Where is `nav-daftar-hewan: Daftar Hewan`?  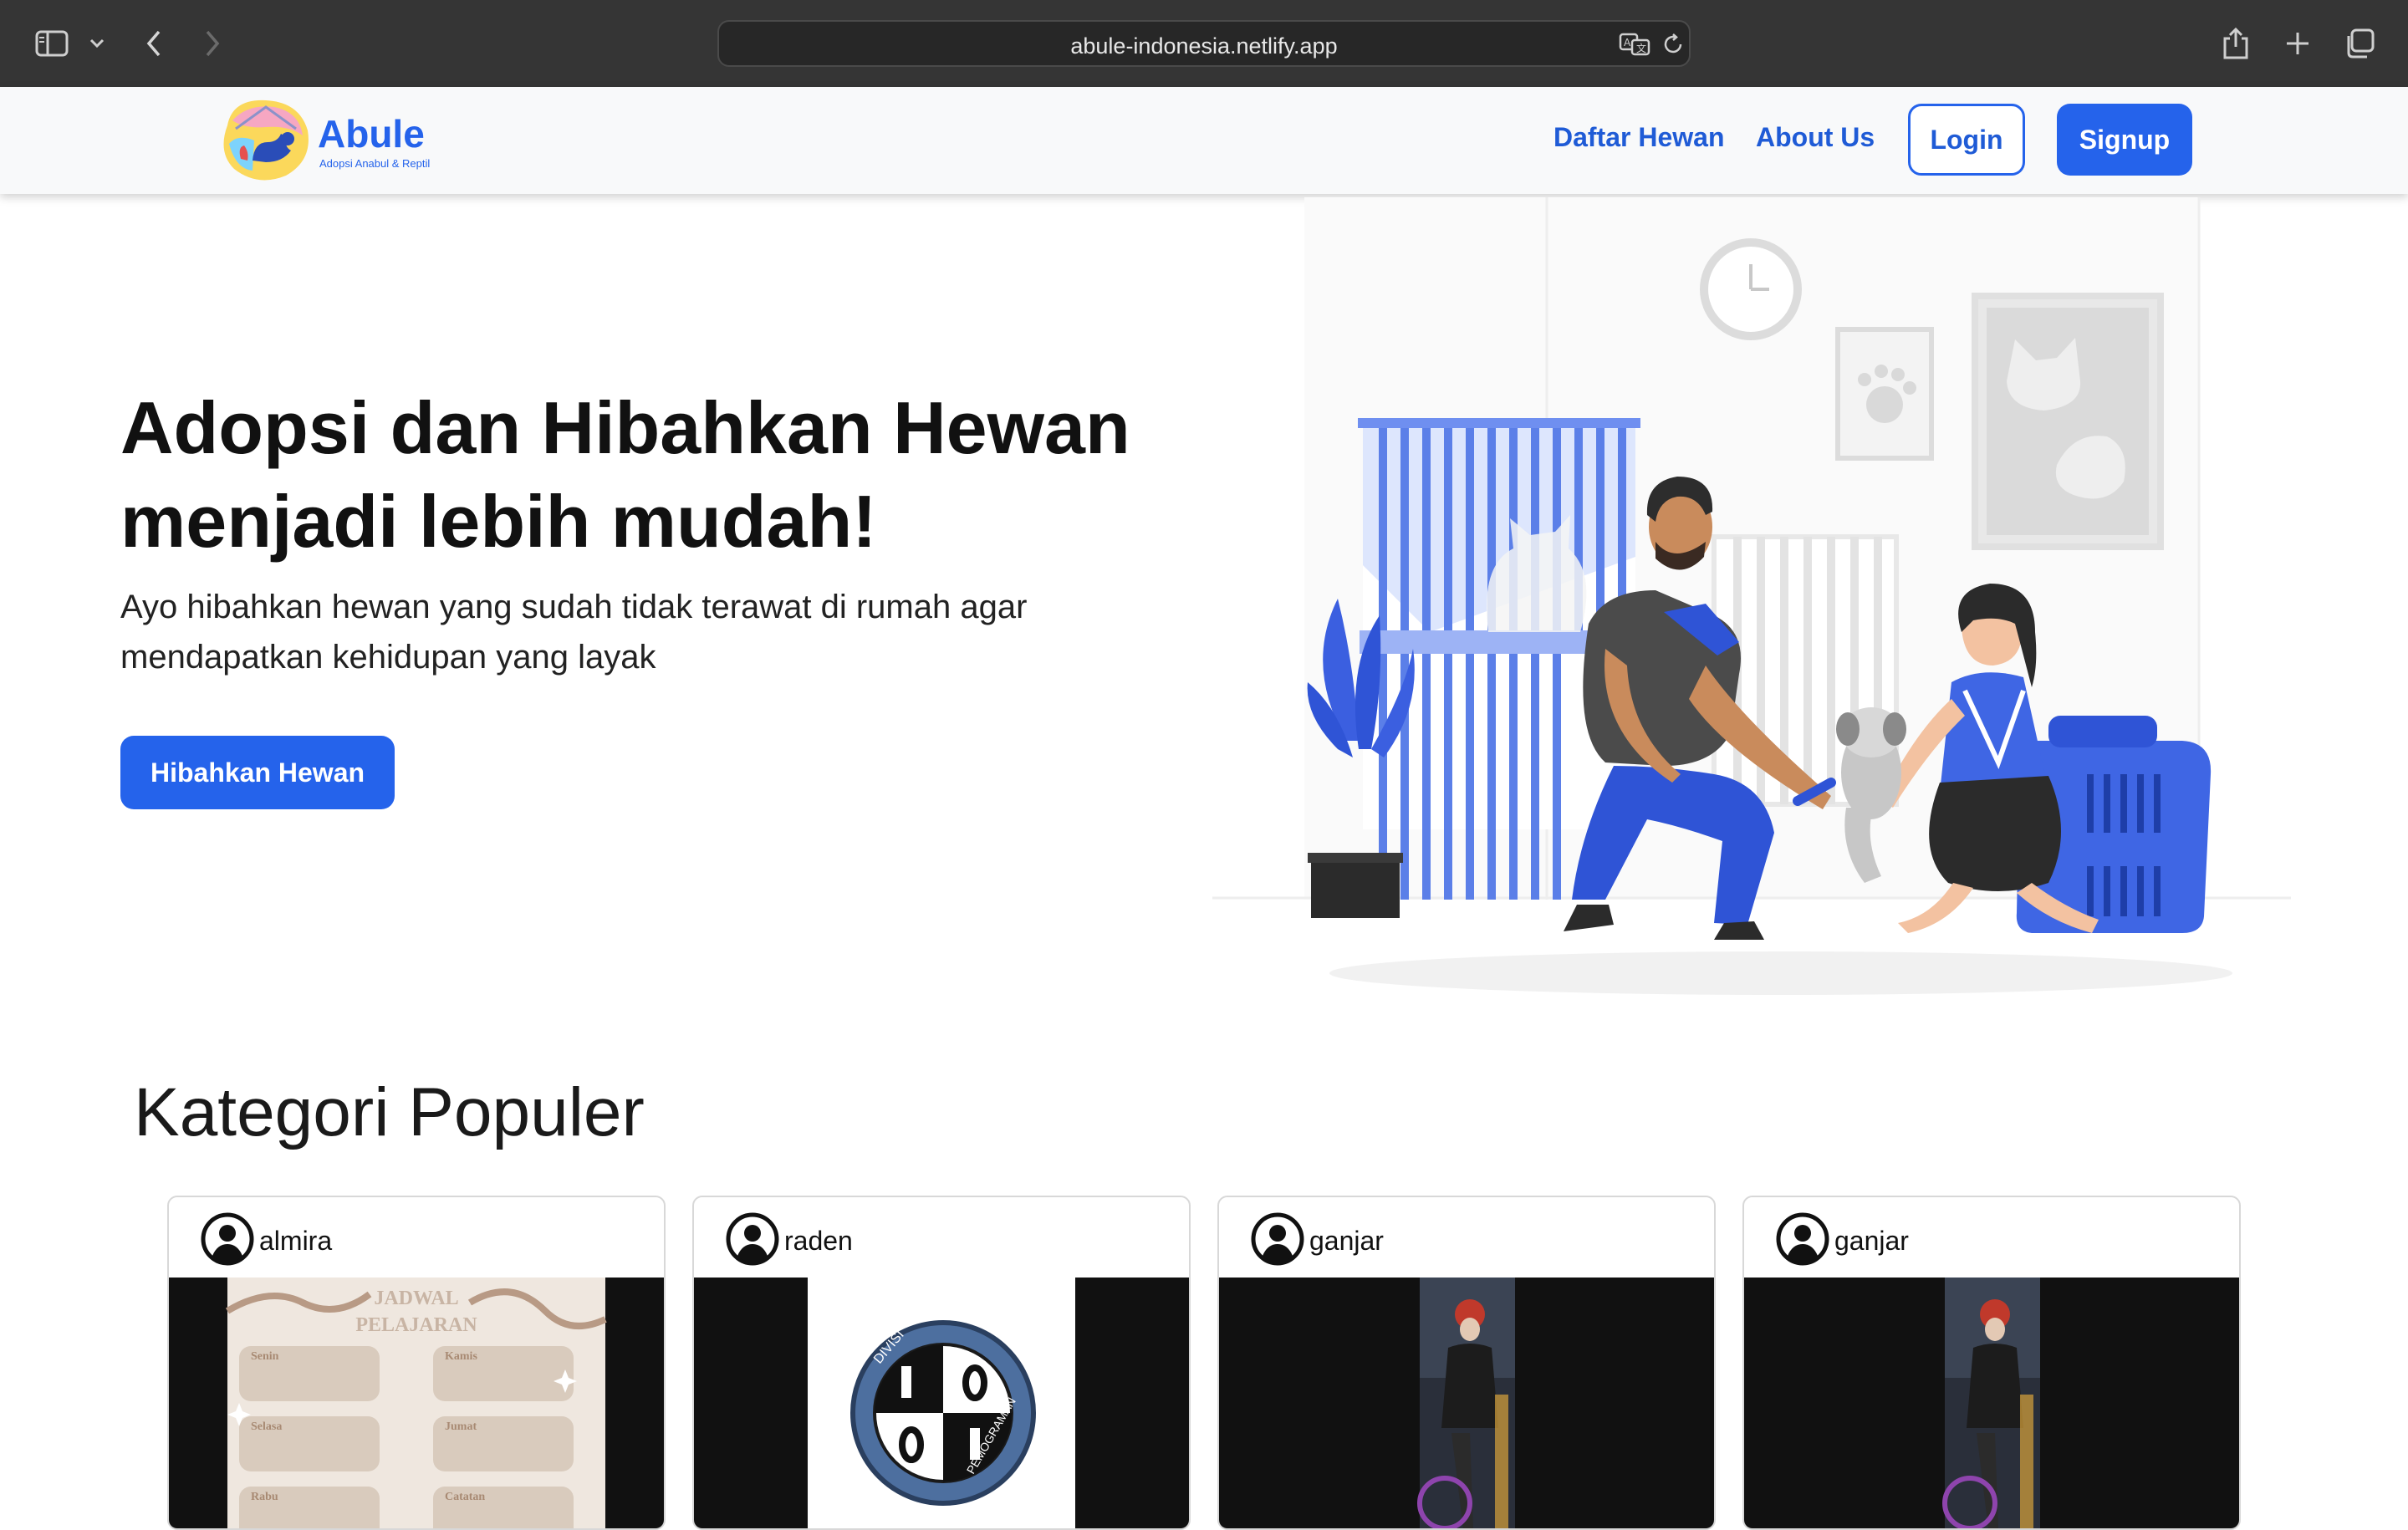 nav-daftar-hewan: Daftar Hewan is located at coordinates (1639, 137).